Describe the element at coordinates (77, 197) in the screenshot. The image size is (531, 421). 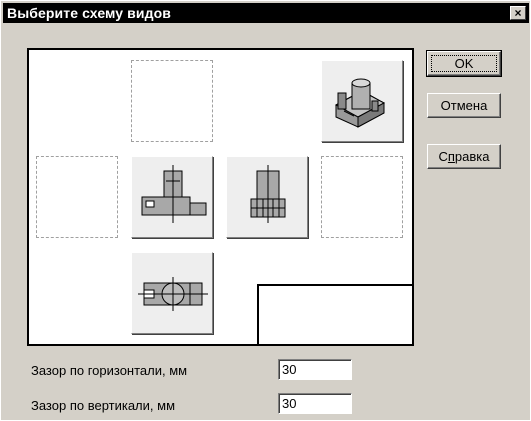
I see `view-slot-middle-left` at that location.